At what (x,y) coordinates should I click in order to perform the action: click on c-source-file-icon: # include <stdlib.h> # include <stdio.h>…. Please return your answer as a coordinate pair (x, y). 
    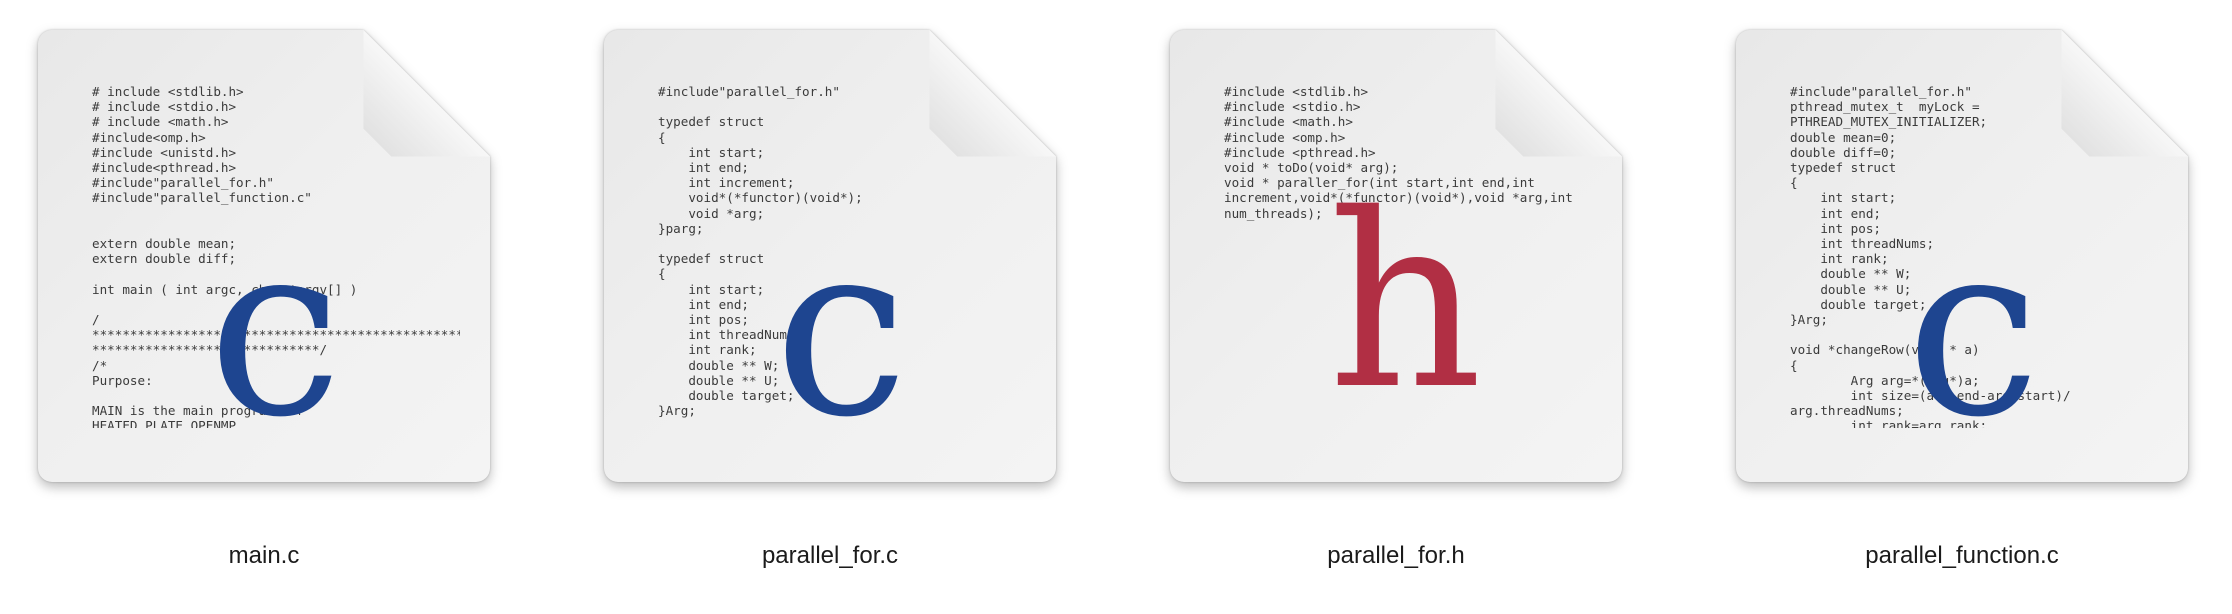
    Looking at the image, I should click on (264, 256).